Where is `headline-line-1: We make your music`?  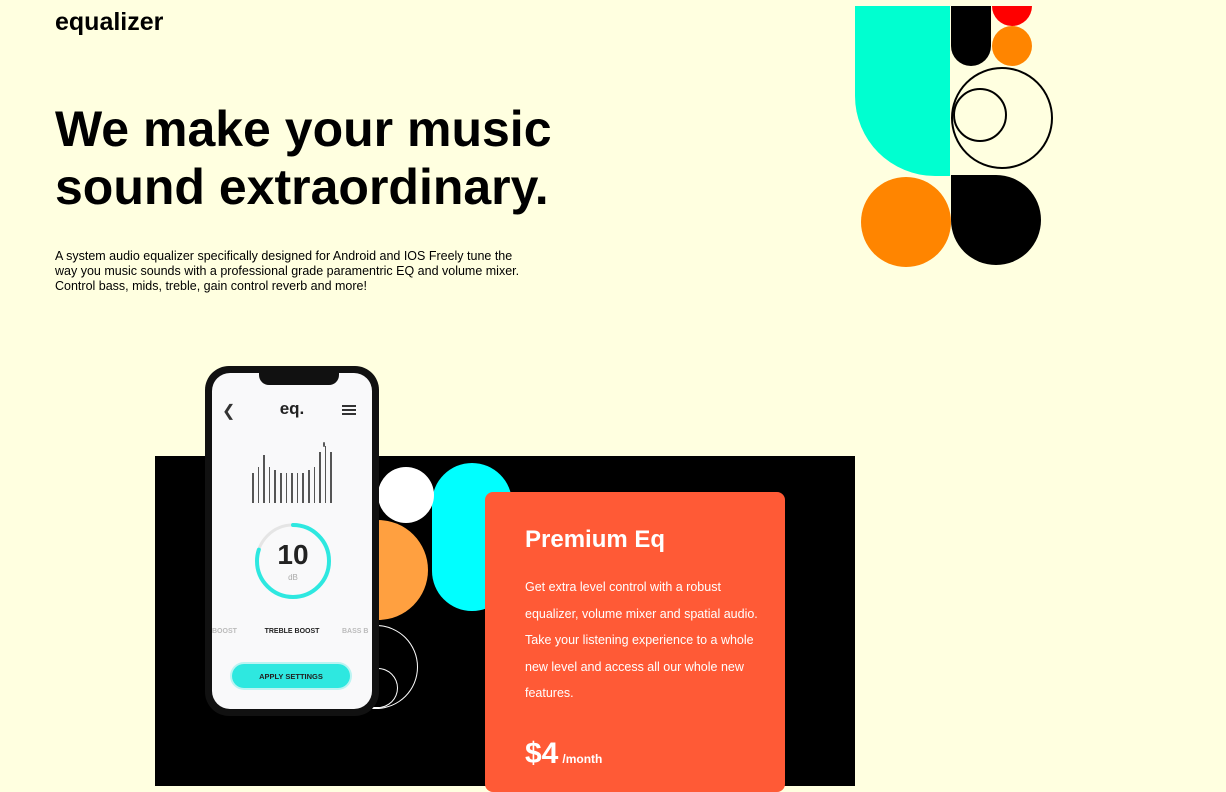
headline-line-1: We make your music is located at coordinates (303, 129).